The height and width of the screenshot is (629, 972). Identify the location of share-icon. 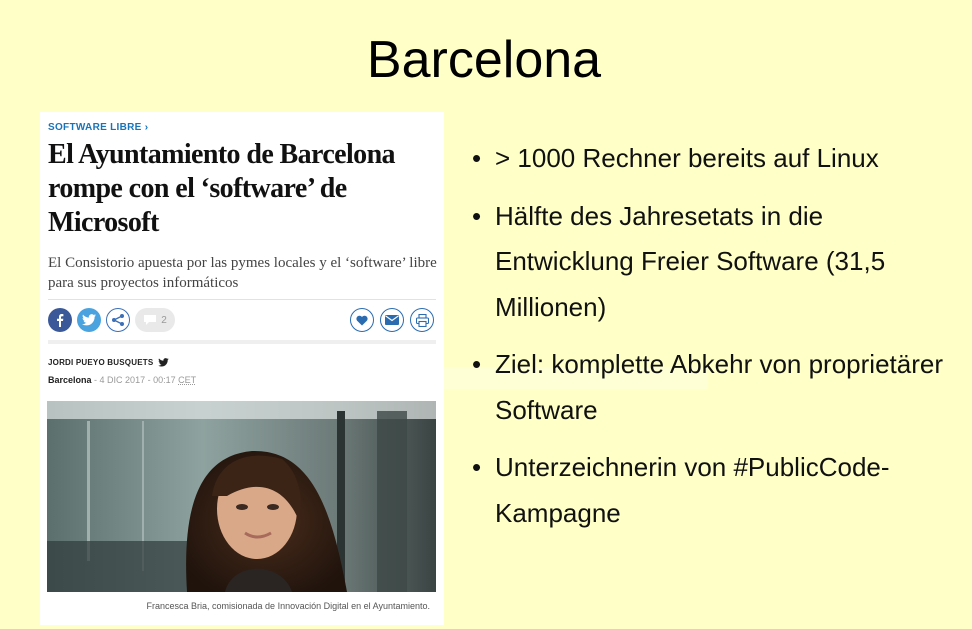
(118, 320).